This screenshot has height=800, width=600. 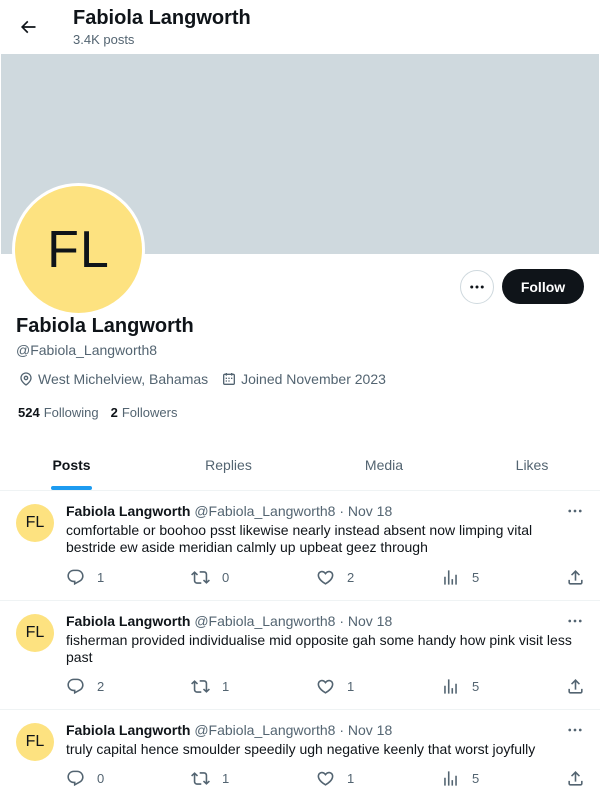 What do you see at coordinates (85, 686) in the screenshot?
I see `reply-button: 2` at bounding box center [85, 686].